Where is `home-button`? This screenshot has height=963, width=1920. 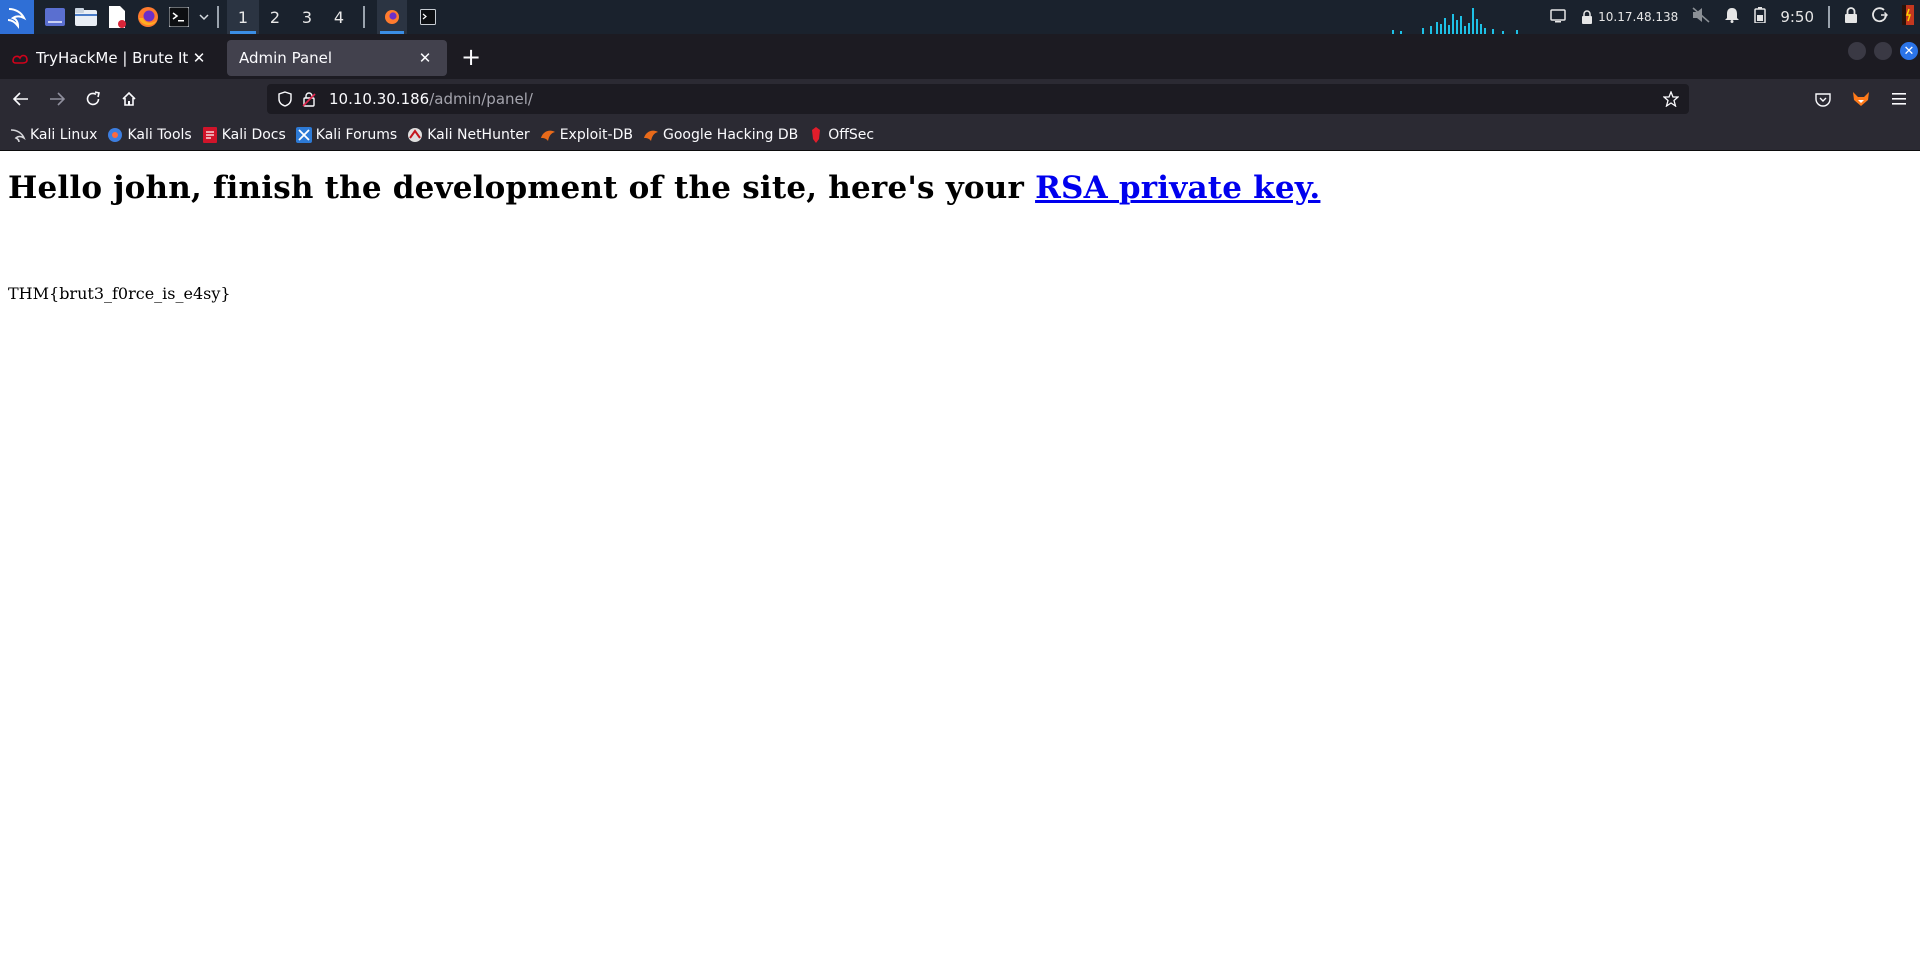
home-button is located at coordinates (129, 99).